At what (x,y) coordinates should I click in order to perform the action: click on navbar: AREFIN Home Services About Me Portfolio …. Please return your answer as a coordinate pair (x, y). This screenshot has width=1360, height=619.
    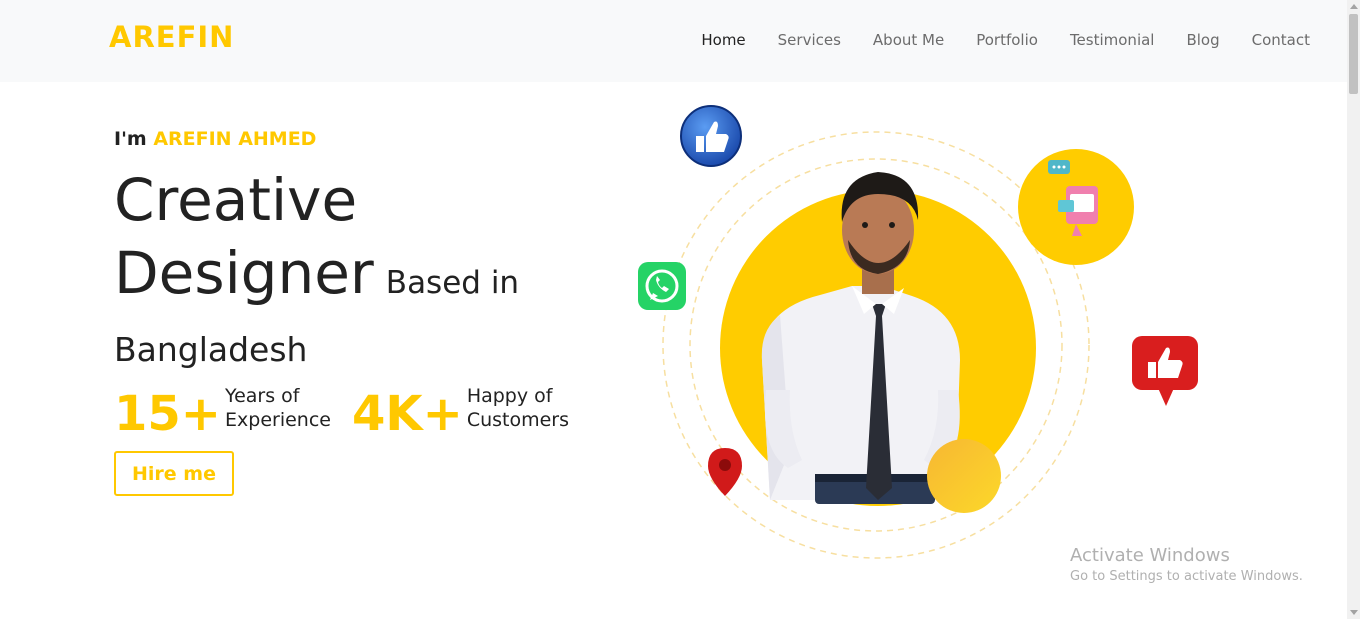
    Looking at the image, I should click on (673, 41).